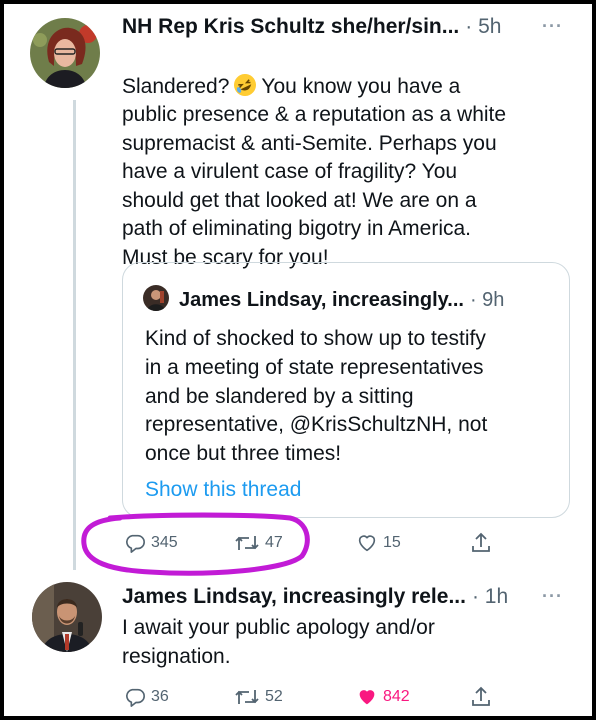 This screenshot has width=596, height=720. Describe the element at coordinates (483, 27) in the screenshot. I see `tweet-timestamp: · 5h` at that location.